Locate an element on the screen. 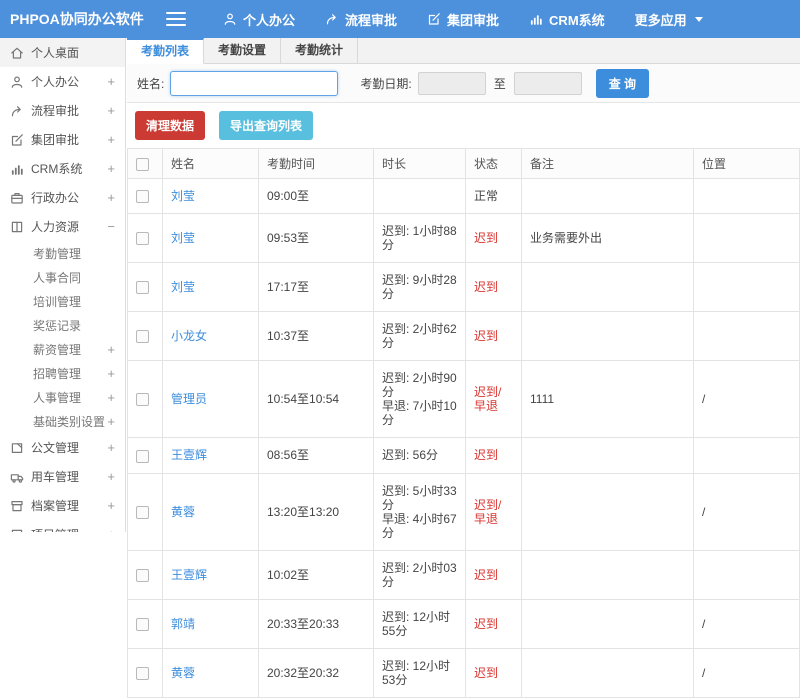  duration-cell: 迟到: 56分 is located at coordinates (420, 455).